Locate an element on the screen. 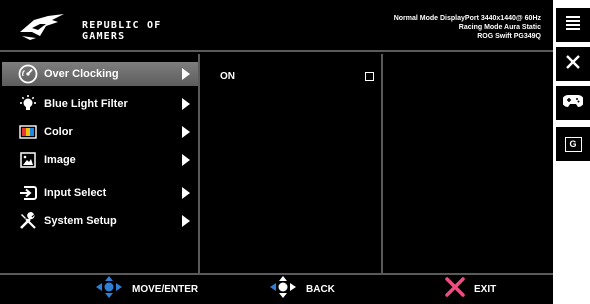 The width and height of the screenshot is (590, 304). close-icon is located at coordinates (573, 64).